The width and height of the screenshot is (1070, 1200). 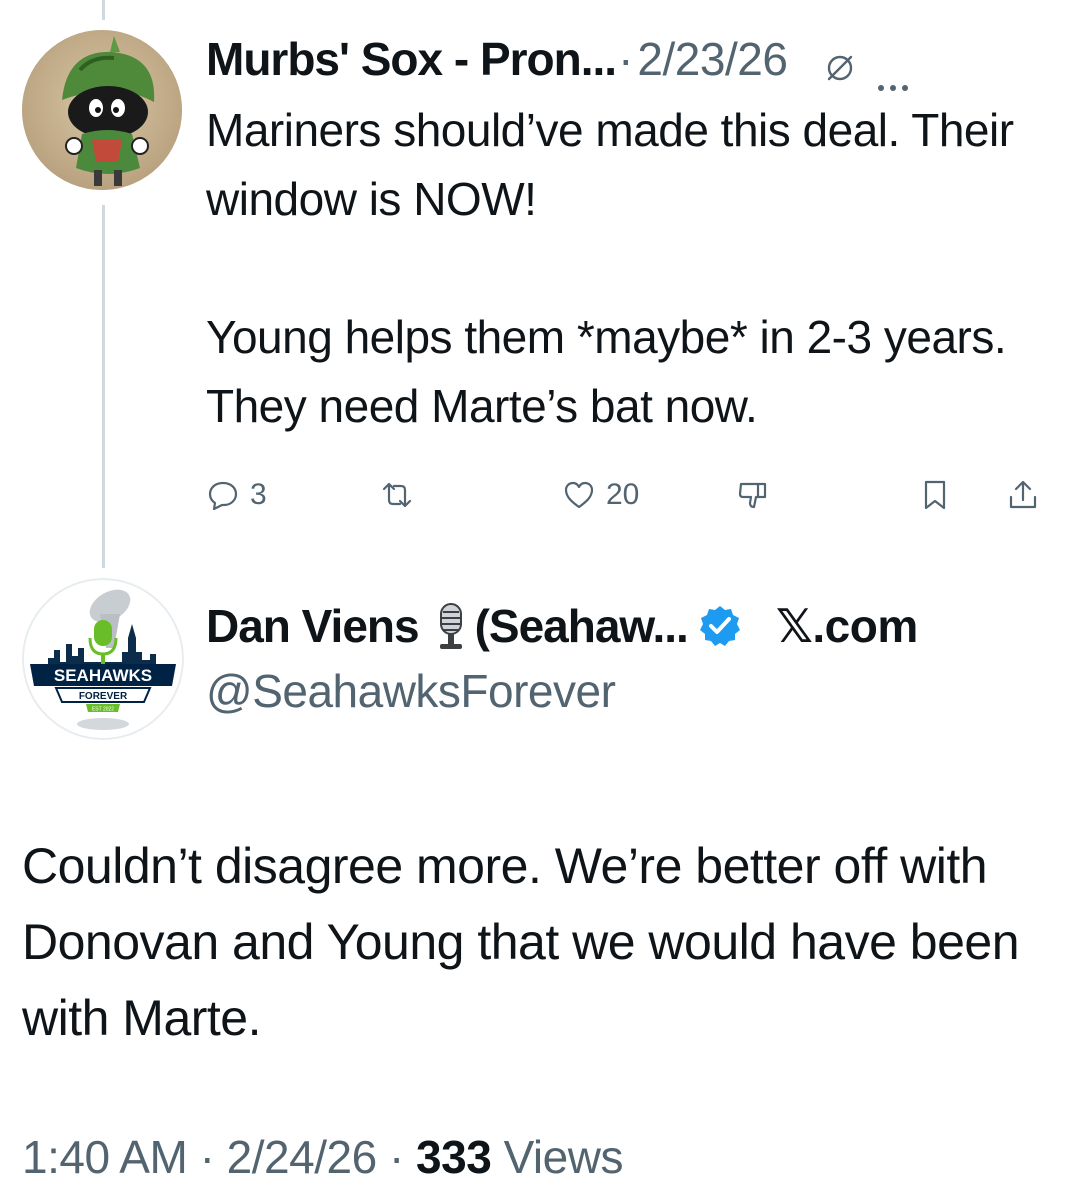 What do you see at coordinates (563, 1157) in the screenshot?
I see `views-label: Views` at bounding box center [563, 1157].